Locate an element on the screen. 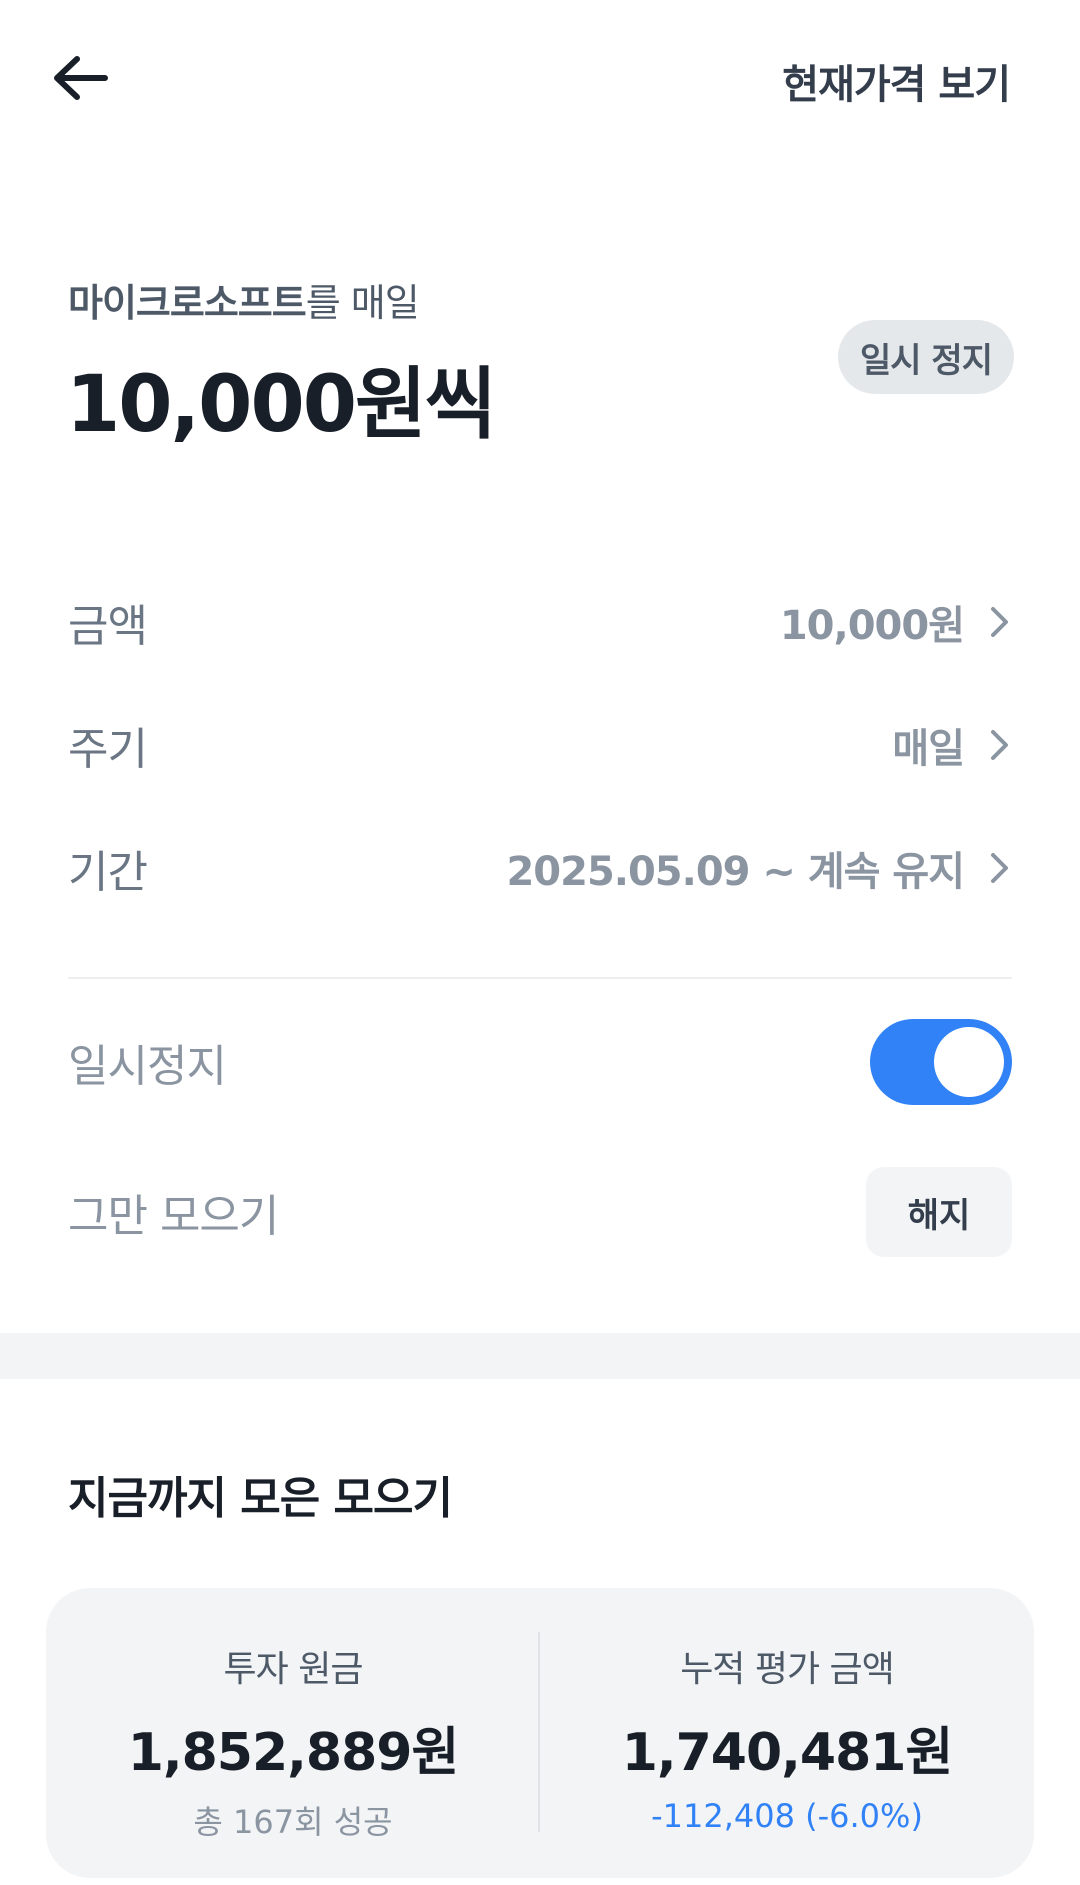 The height and width of the screenshot is (1885, 1080). current-price-link: 현재가격 보기 is located at coordinates (896, 81).